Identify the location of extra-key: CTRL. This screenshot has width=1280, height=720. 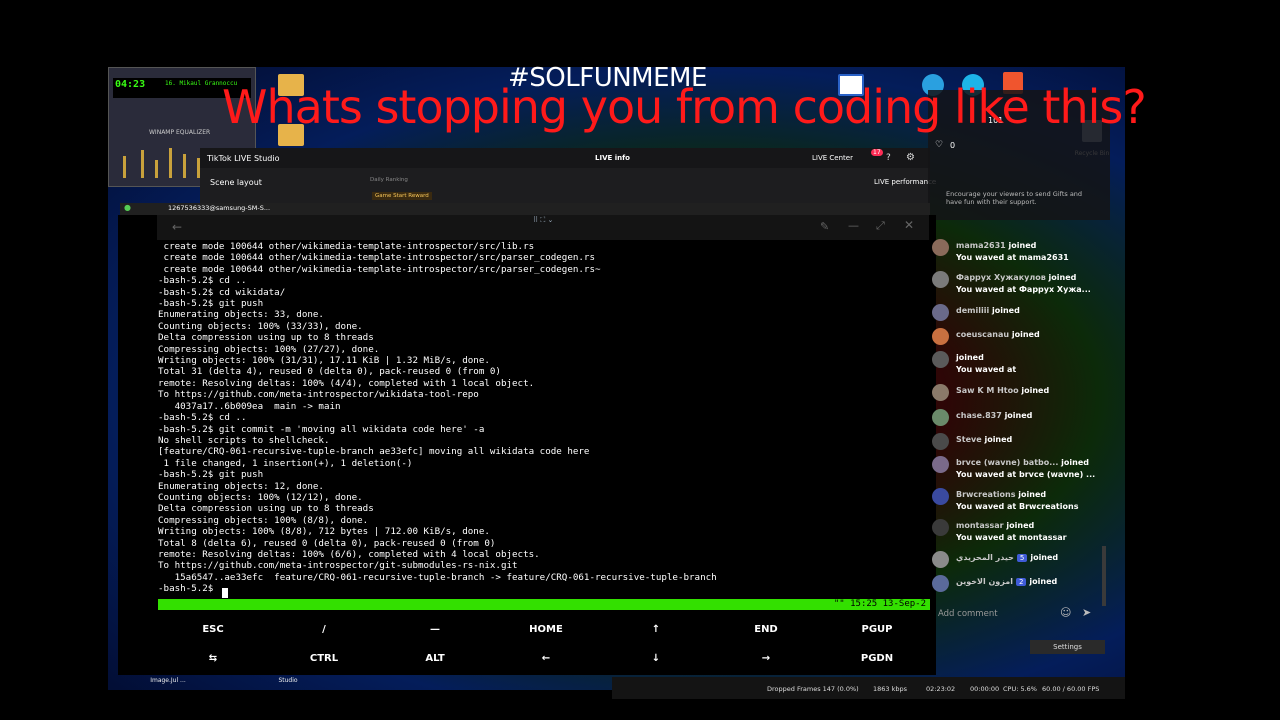
(324, 658).